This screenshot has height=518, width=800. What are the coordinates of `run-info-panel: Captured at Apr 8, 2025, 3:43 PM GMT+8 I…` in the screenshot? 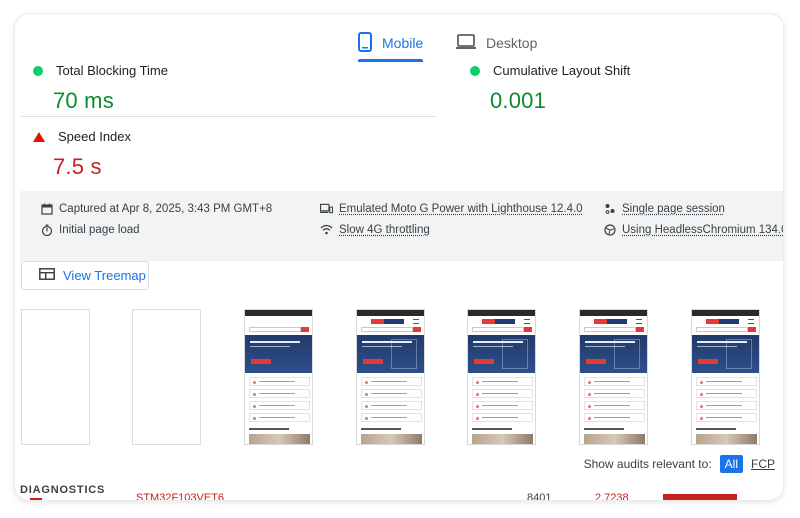 It's located at (401, 226).